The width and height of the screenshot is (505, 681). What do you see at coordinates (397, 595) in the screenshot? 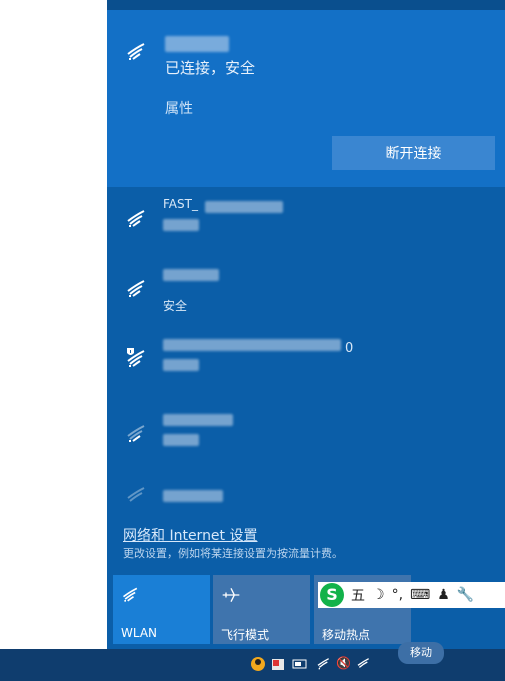
I see `punctuation-icon: °,` at bounding box center [397, 595].